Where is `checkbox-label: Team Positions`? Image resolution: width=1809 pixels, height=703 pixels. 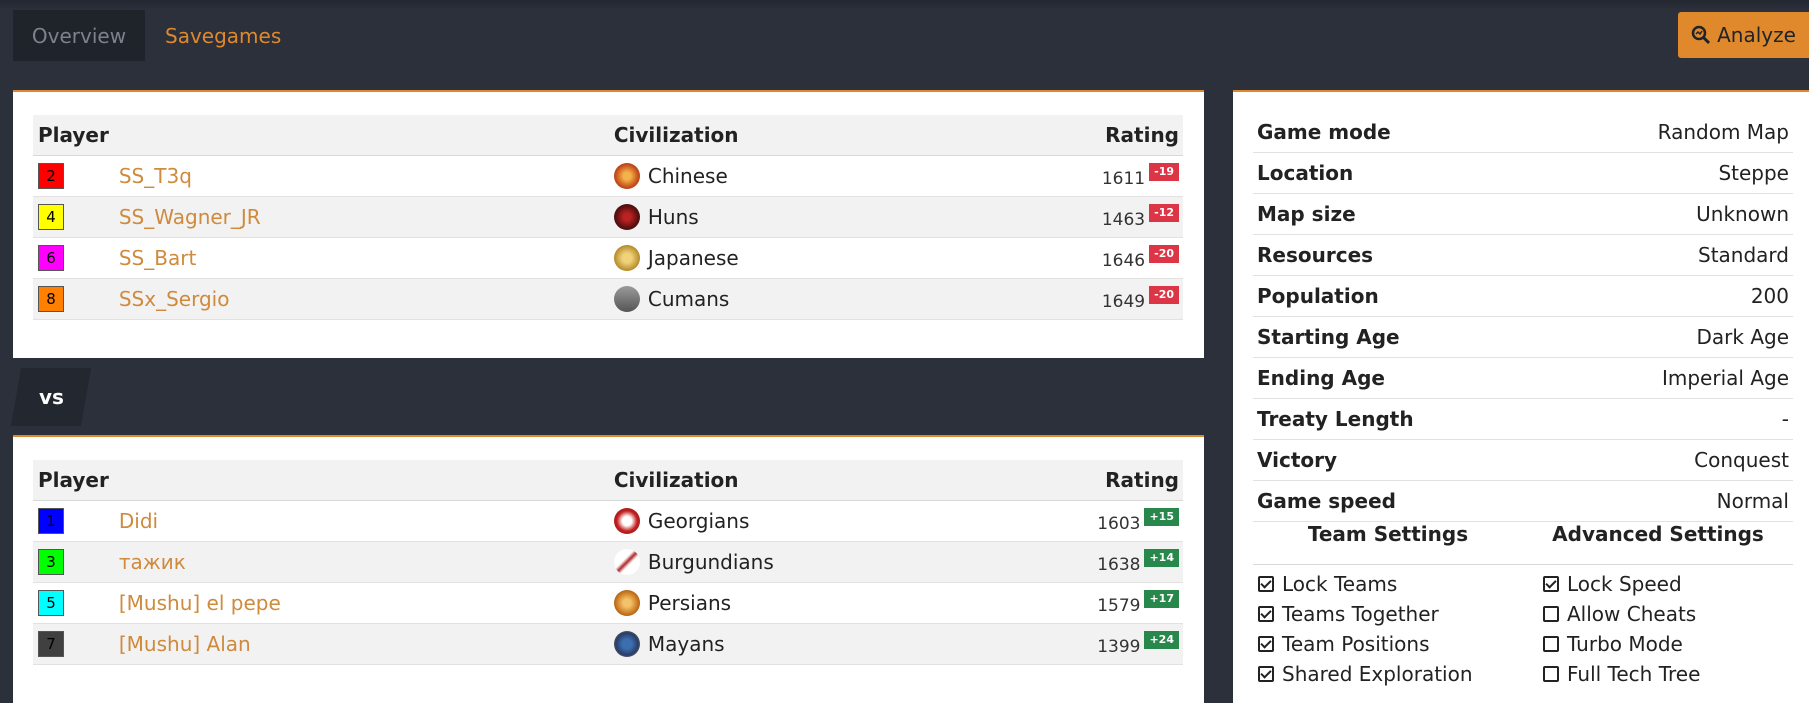
checkbox-label: Team Positions is located at coordinates (1356, 644).